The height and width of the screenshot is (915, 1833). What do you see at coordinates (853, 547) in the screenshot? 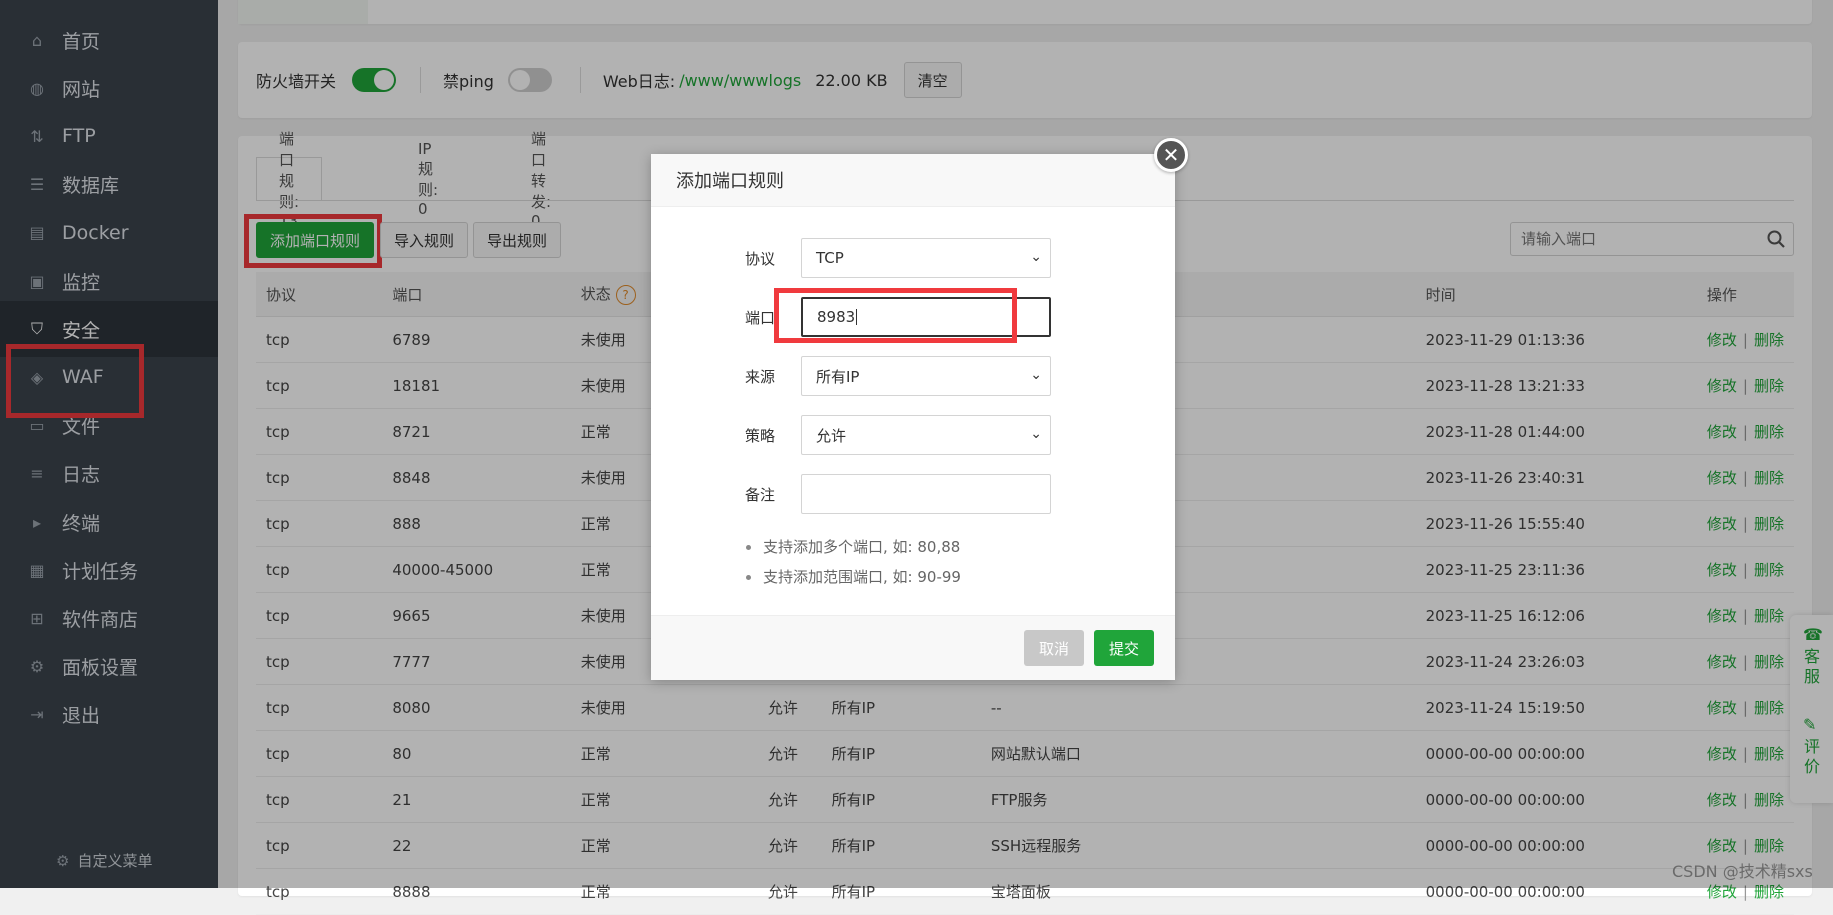
I see `tip-item: 支持添加多个端口, 如: 80,88` at bounding box center [853, 547].